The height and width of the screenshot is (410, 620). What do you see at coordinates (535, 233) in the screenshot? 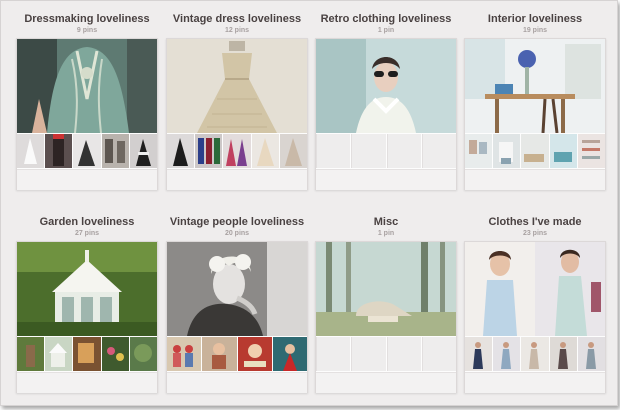
I see `pin-count: 23 pins` at bounding box center [535, 233].